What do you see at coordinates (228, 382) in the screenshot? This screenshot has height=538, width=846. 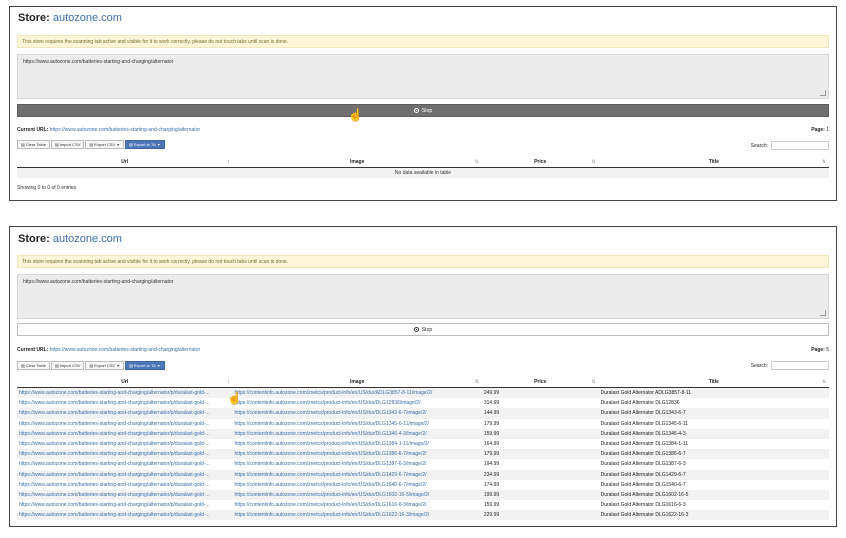 I see `sort-up-icon: ↑` at bounding box center [228, 382].